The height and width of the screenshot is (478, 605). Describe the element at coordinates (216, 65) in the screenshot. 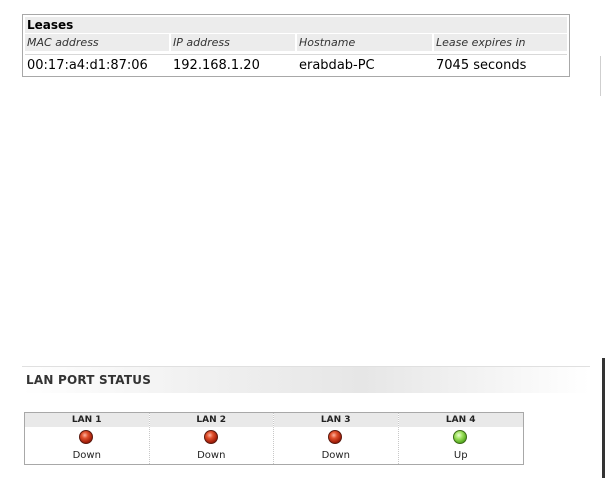

I see `lease-ip: 192.168.1.20` at that location.